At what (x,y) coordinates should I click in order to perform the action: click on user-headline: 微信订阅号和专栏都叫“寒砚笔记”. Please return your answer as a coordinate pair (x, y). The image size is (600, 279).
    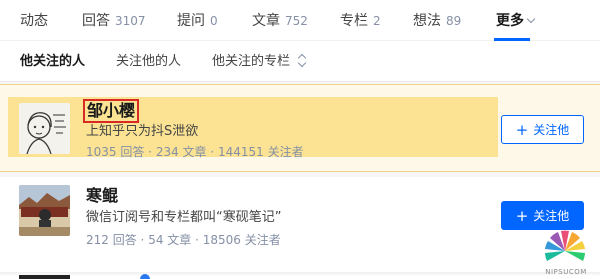
    Looking at the image, I should click on (184, 217).